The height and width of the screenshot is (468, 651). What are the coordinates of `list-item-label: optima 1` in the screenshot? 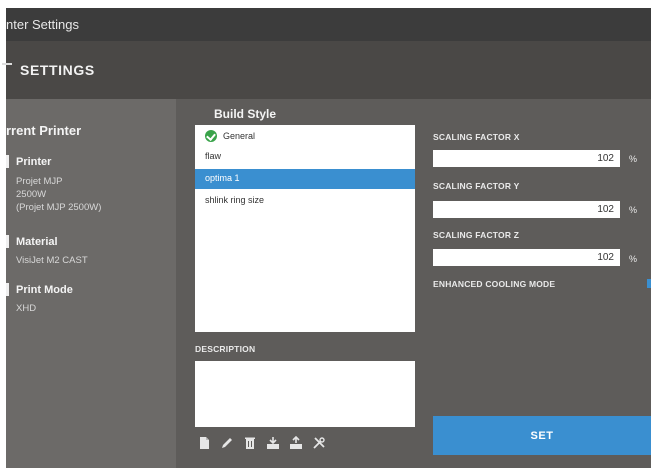 It's located at (222, 178).